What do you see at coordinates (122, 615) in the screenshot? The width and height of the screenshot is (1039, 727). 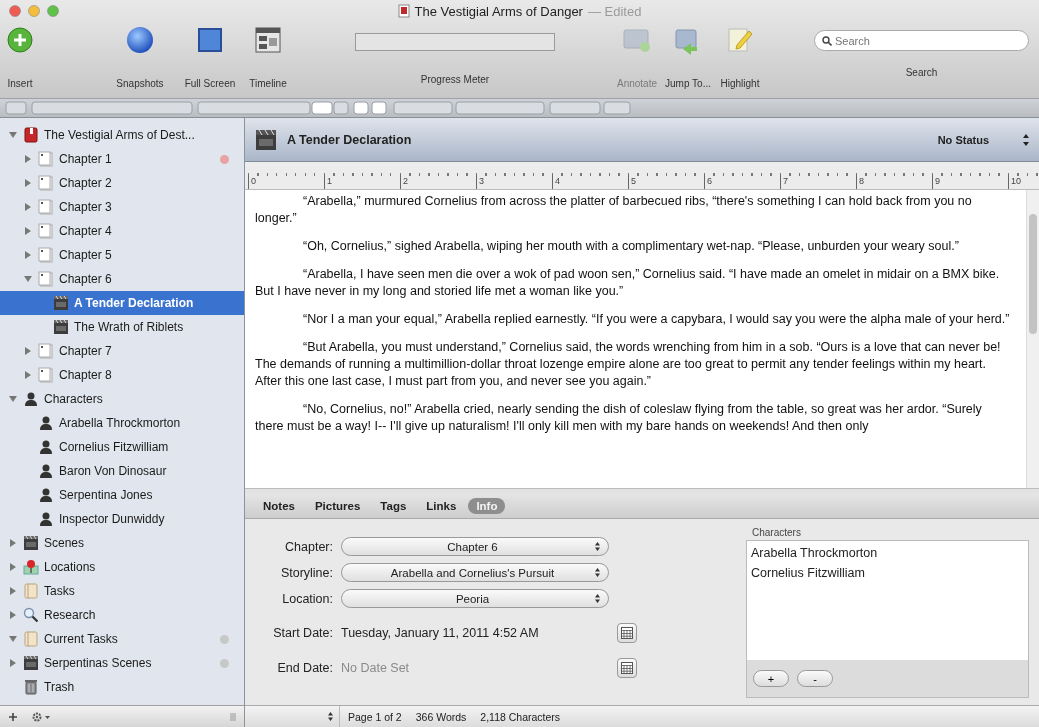 I see `binder-item: Research` at bounding box center [122, 615].